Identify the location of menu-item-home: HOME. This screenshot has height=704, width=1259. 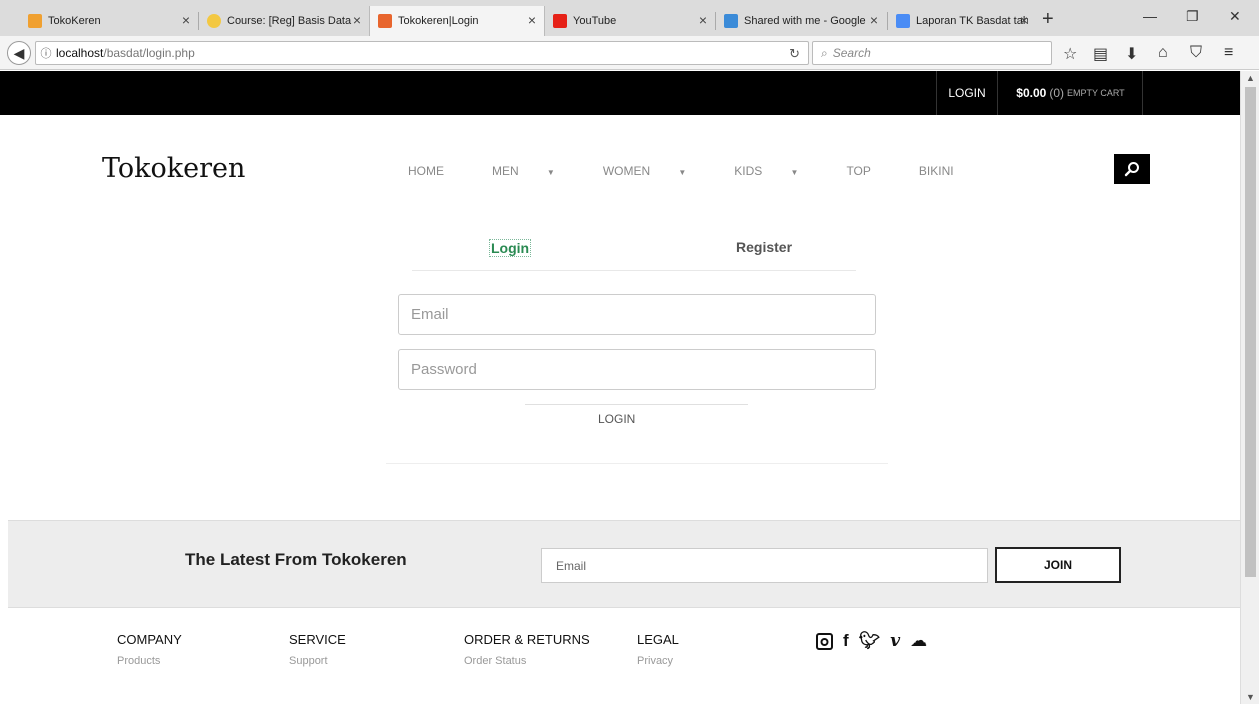
(438, 171).